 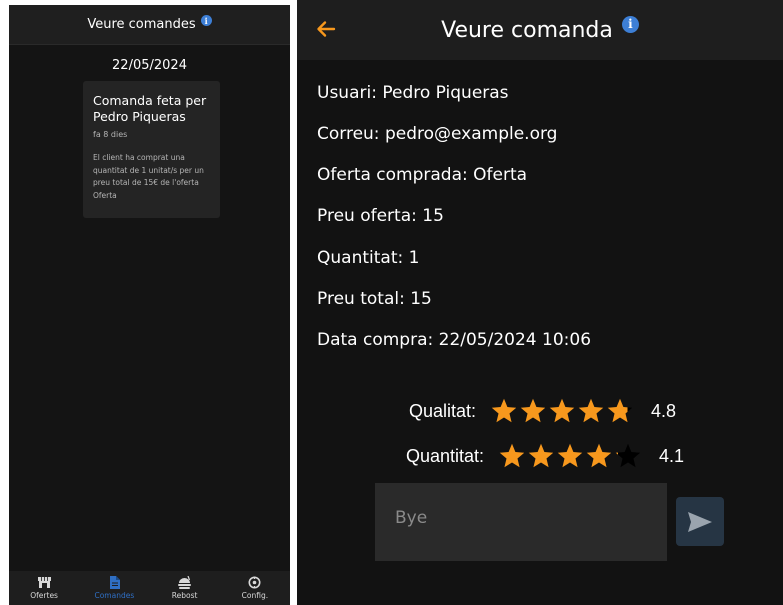 I want to click on bottom-navigation: Ofertes Comandes Rebost Config., so click(x=149, y=588).